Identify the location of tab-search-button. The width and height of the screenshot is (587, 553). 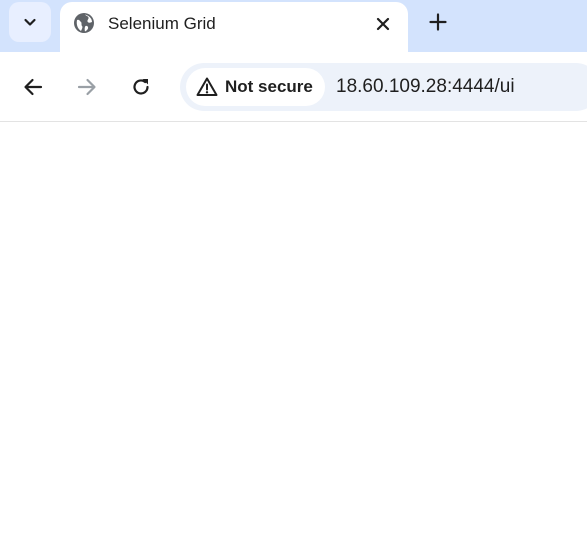
(30, 22).